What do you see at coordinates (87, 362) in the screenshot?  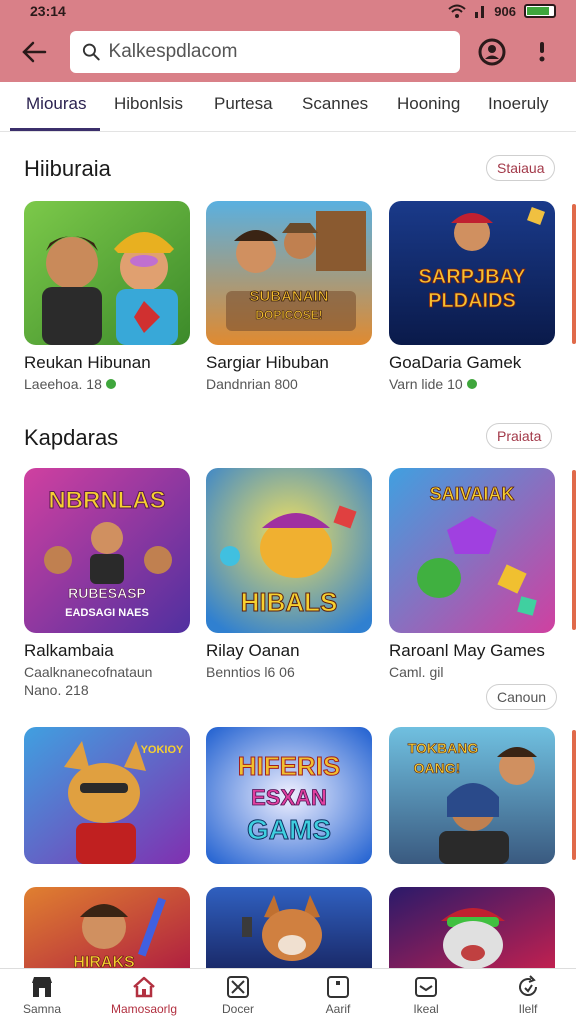 I see `game-title: Reukan Hibunan` at bounding box center [87, 362].